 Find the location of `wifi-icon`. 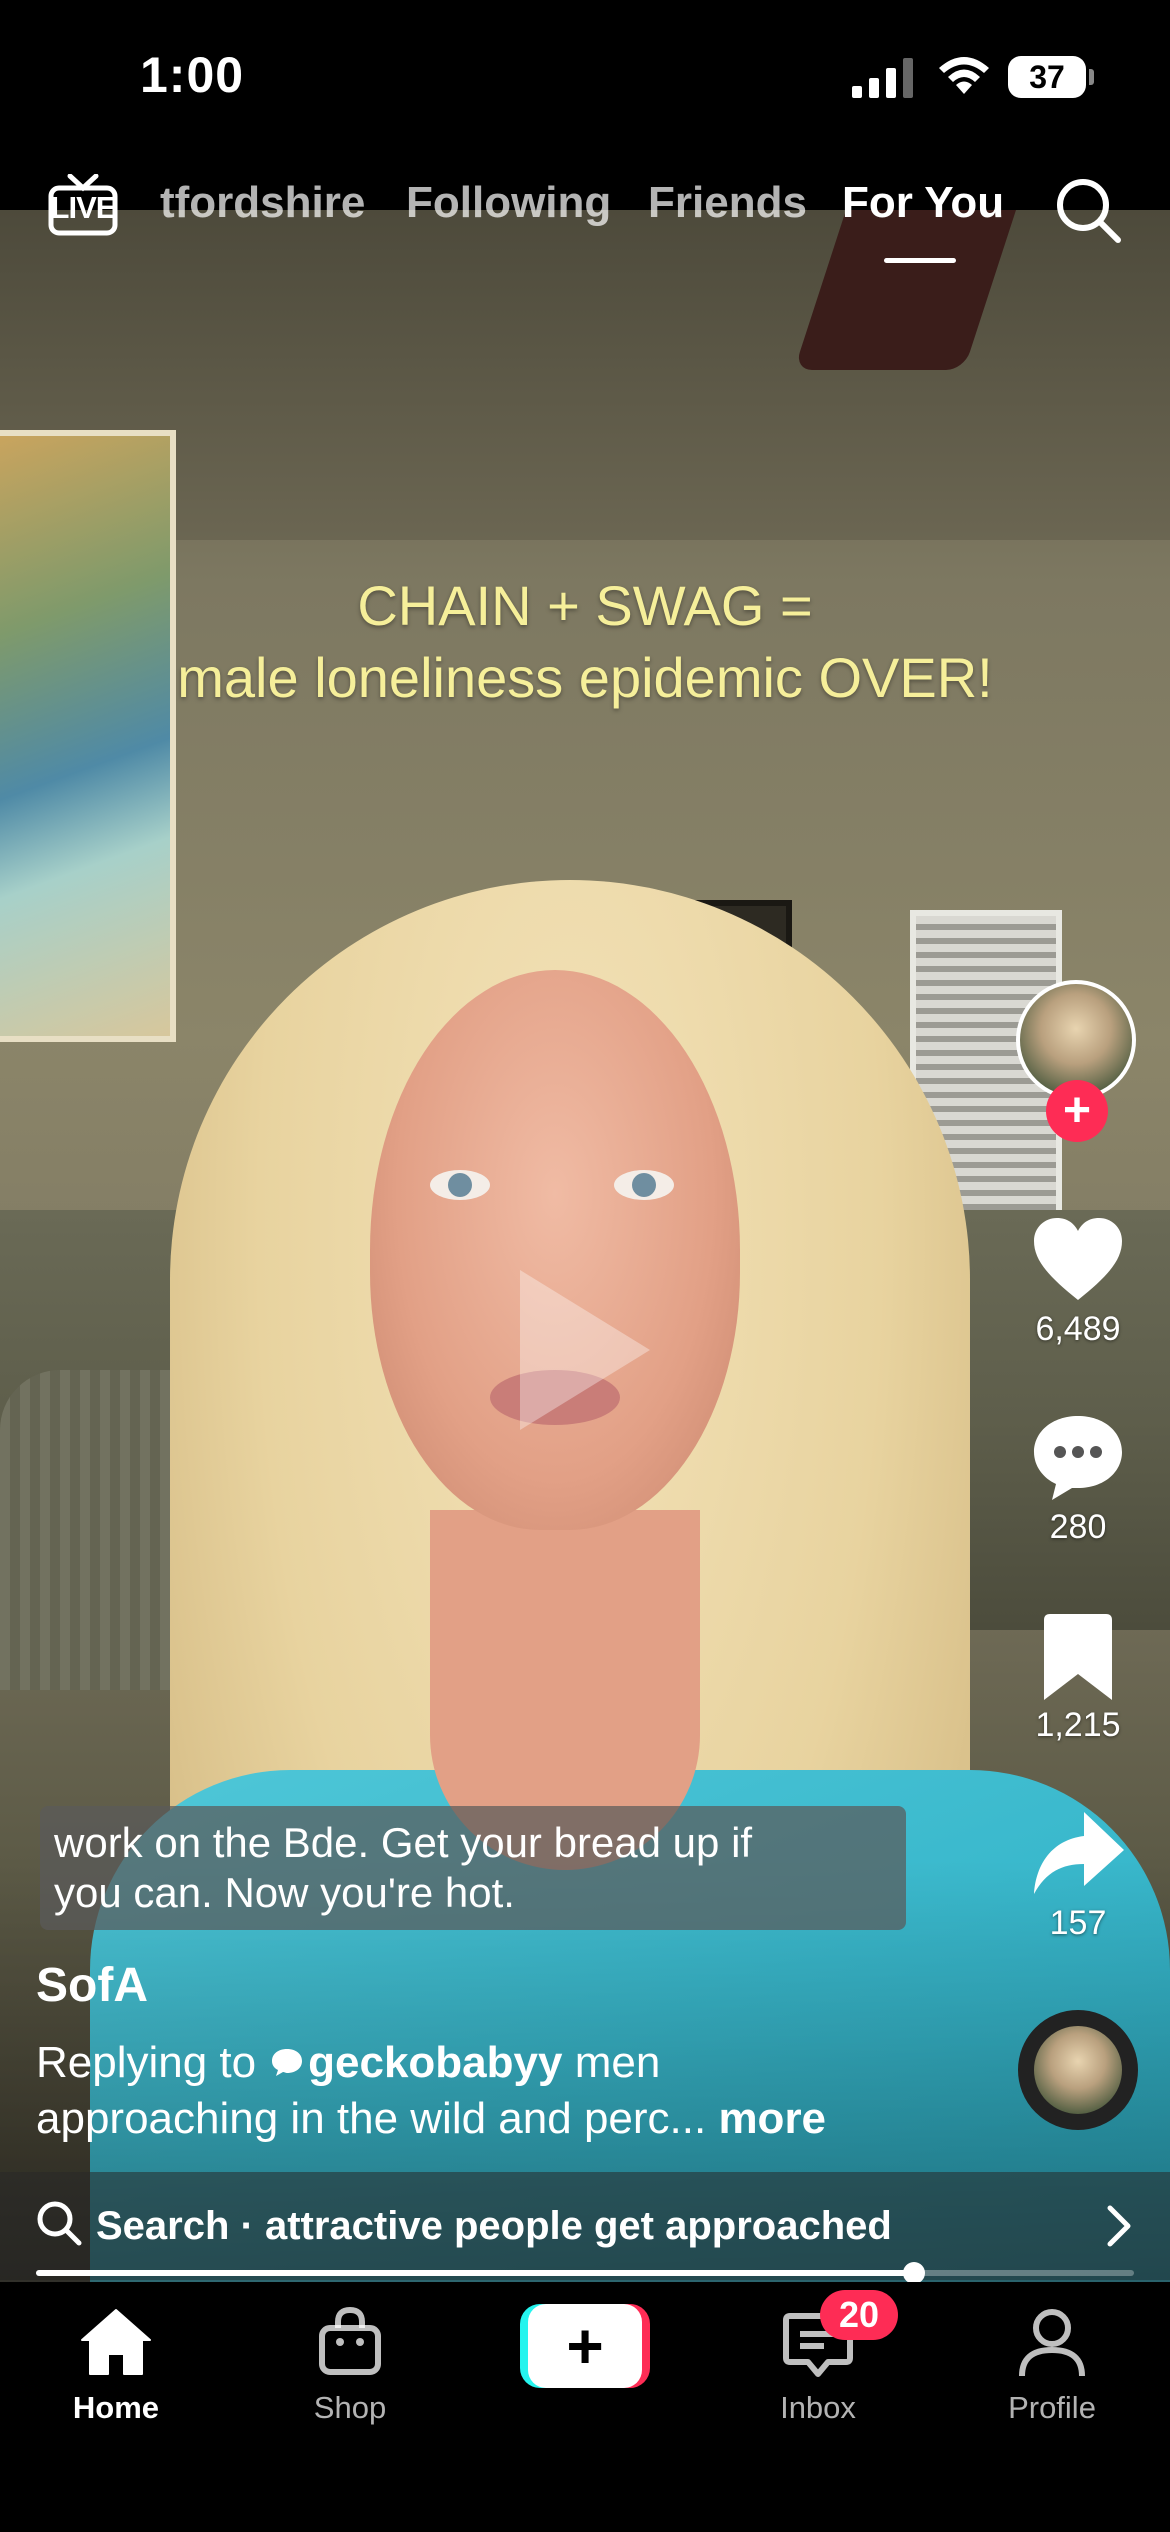

wifi-icon is located at coordinates (964, 75).